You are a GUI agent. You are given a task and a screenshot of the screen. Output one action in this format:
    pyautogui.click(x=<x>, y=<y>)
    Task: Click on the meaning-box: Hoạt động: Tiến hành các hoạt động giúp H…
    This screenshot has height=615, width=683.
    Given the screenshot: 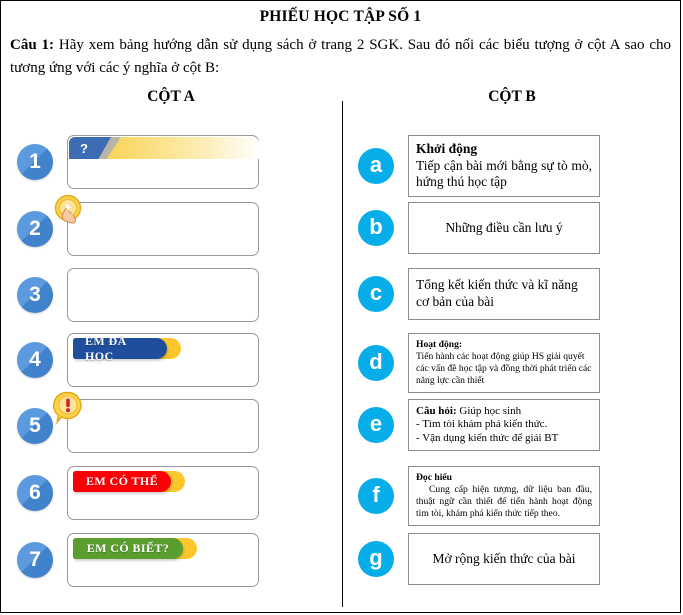 What is the action you would take?
    pyautogui.click(x=504, y=363)
    